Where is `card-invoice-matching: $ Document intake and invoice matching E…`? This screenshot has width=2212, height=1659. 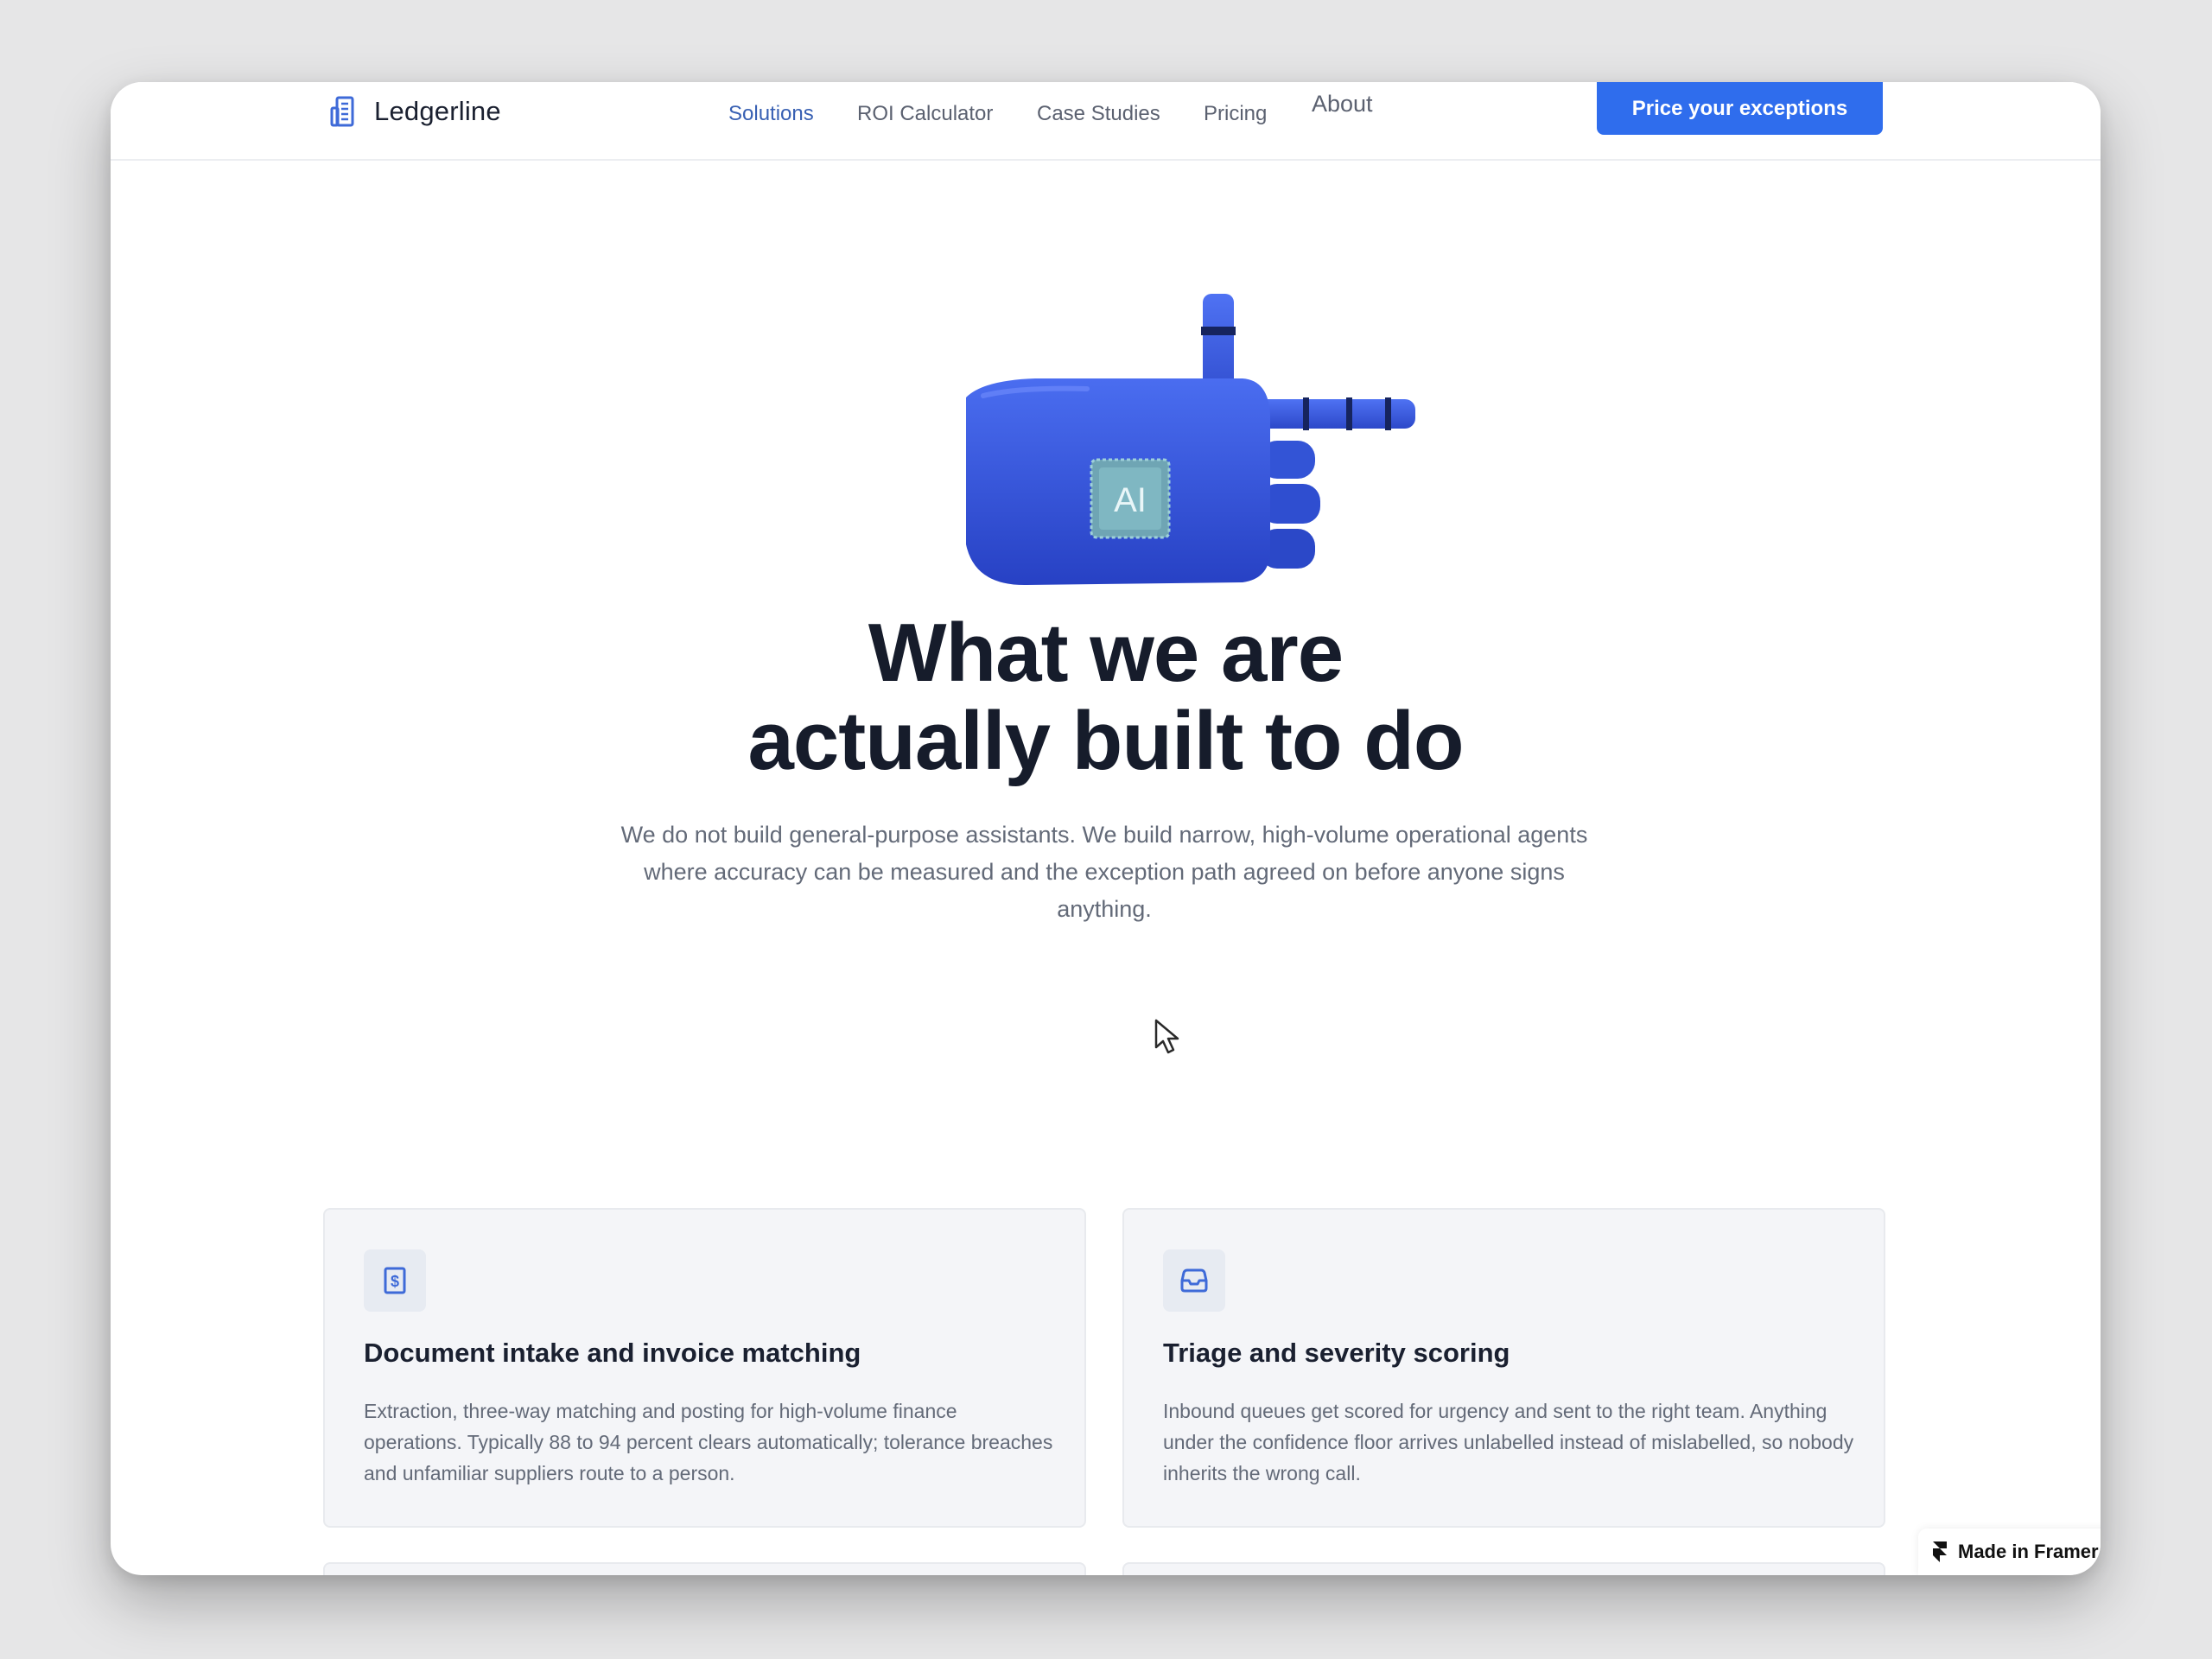
card-invoice-matching: $ Document intake and invoice matching E… is located at coordinates (704, 1368).